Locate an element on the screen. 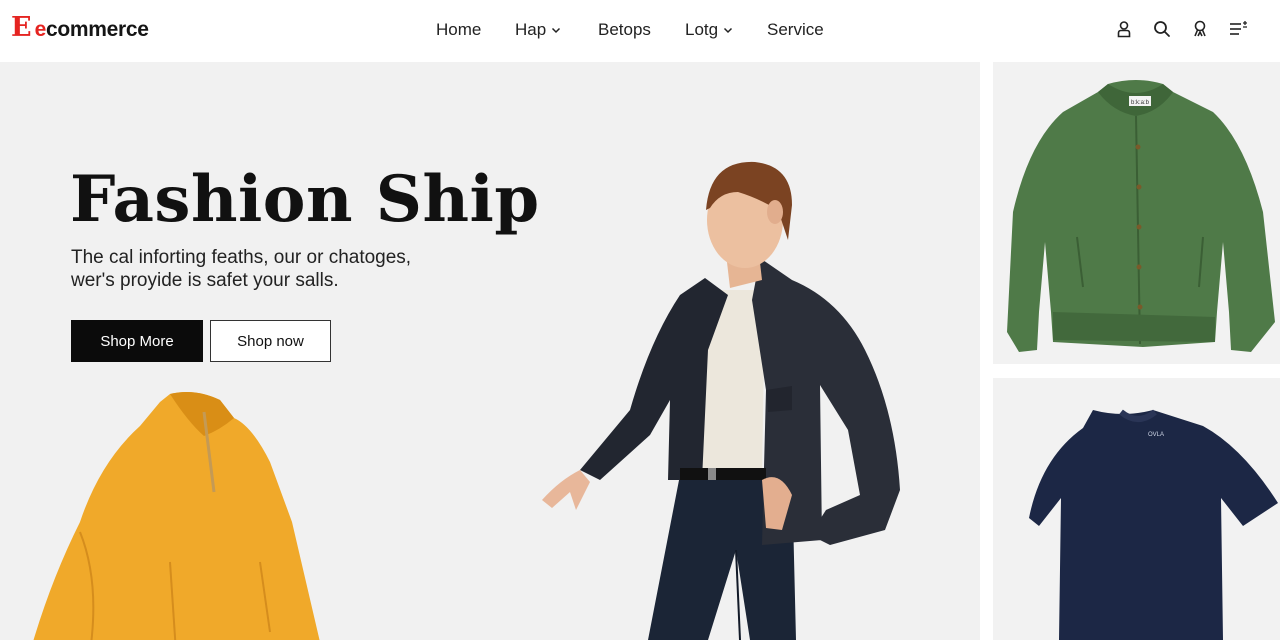 The width and height of the screenshot is (1280, 640). logo-text-first-letter: e is located at coordinates (40, 29).